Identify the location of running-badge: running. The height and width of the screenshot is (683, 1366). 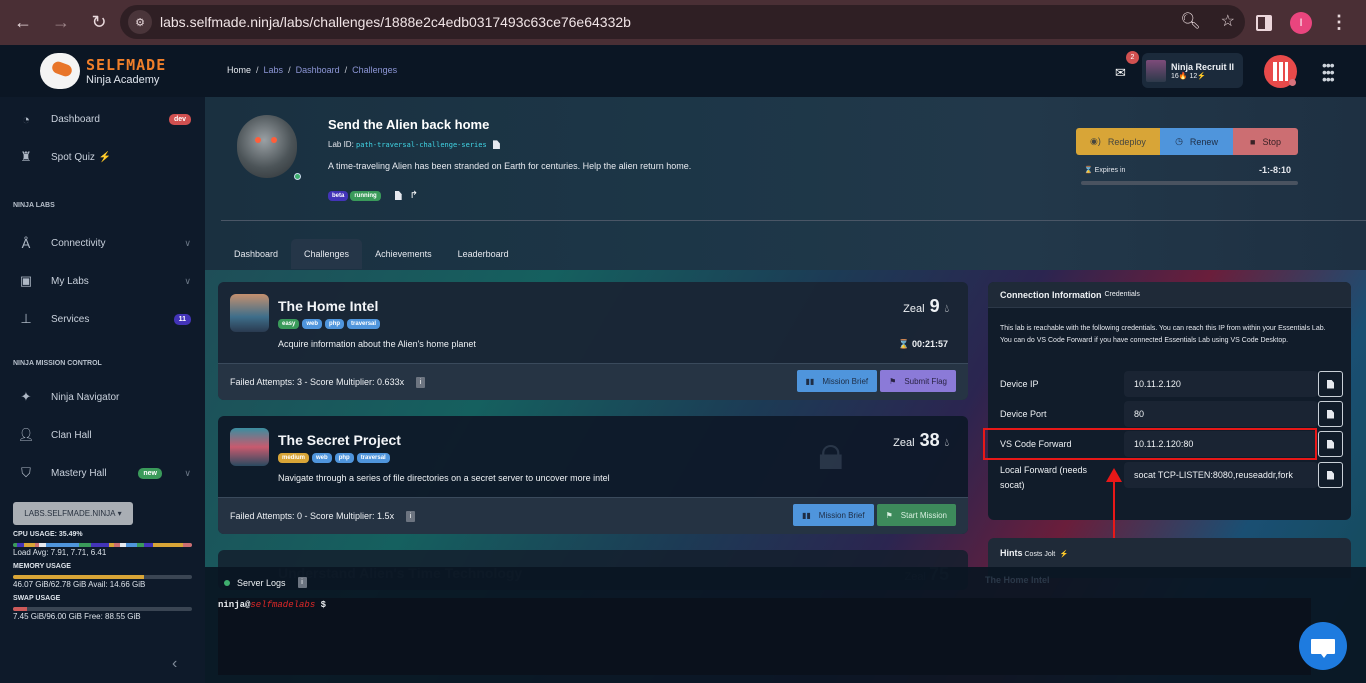
(365, 195).